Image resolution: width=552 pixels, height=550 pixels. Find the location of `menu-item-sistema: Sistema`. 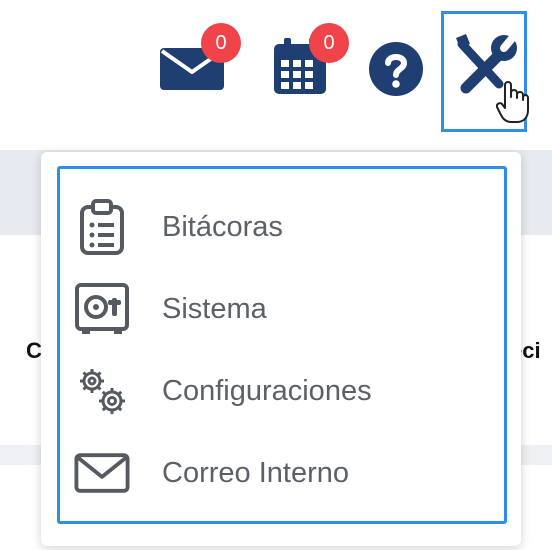

menu-item-sistema: Sistema is located at coordinates (284, 309).